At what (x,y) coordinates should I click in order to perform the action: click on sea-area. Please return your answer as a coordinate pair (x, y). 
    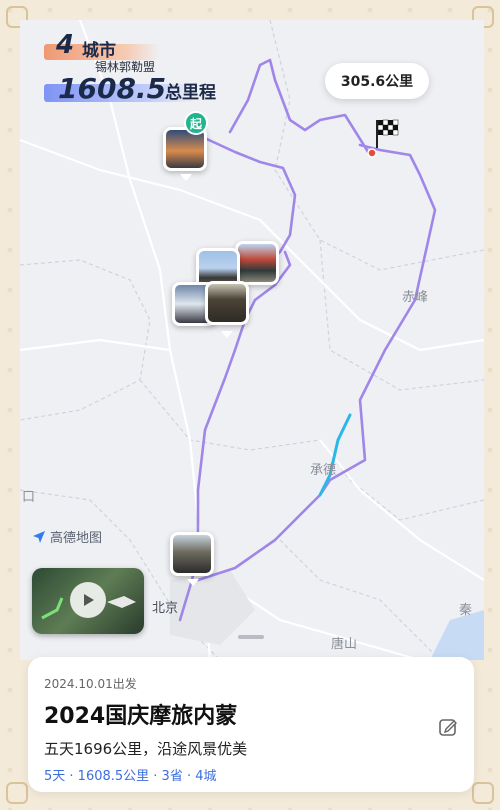
    Looking at the image, I should click on (457, 635).